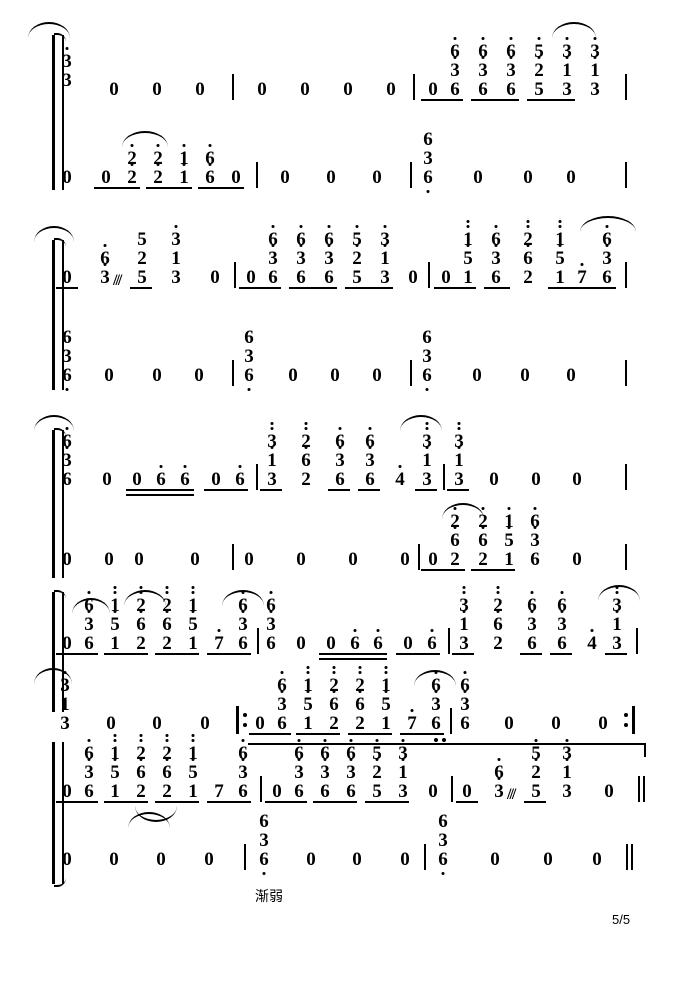 This screenshot has height=990, width=700. I want to click on note-cell: 6 6, so click(210, 165).